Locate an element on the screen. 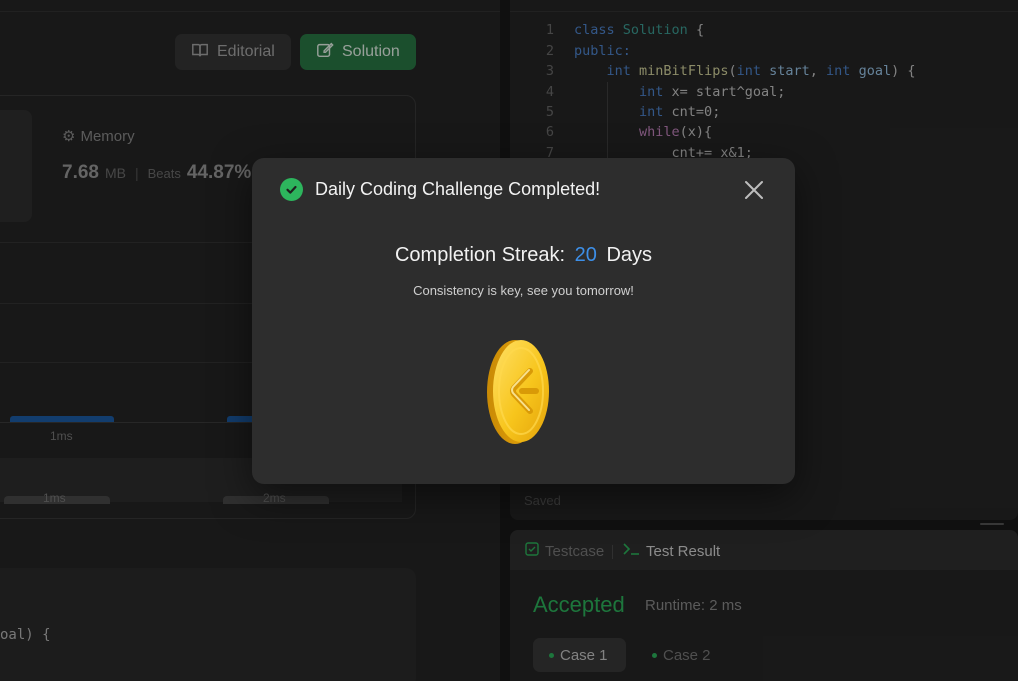 The height and width of the screenshot is (681, 1018). close-icon is located at coordinates (754, 190).